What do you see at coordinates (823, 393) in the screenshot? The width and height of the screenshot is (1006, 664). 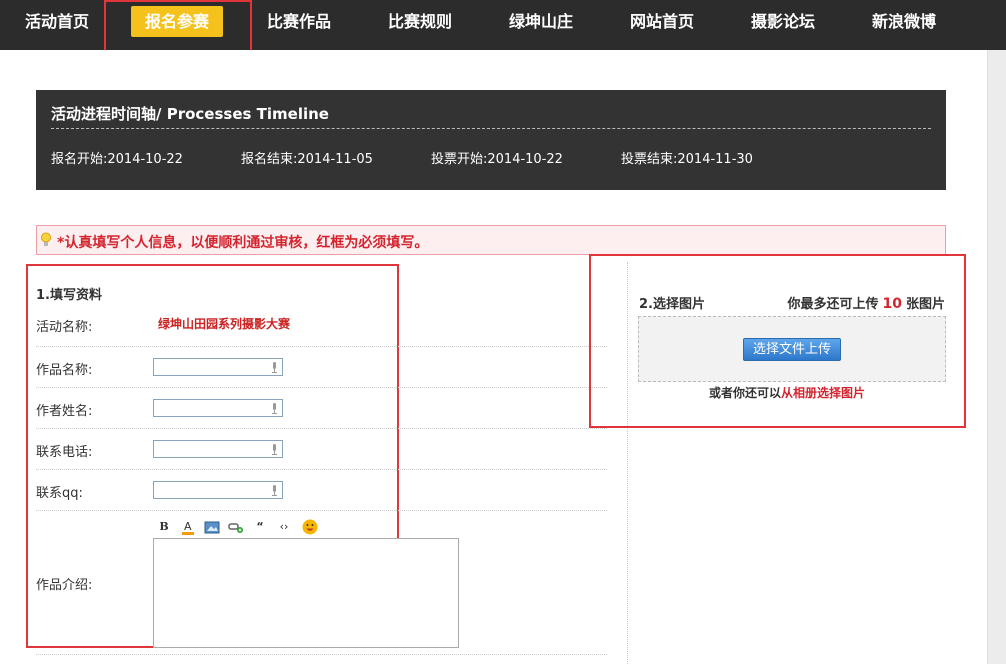 I see `album-select-link: 从相册选择图片` at bounding box center [823, 393].